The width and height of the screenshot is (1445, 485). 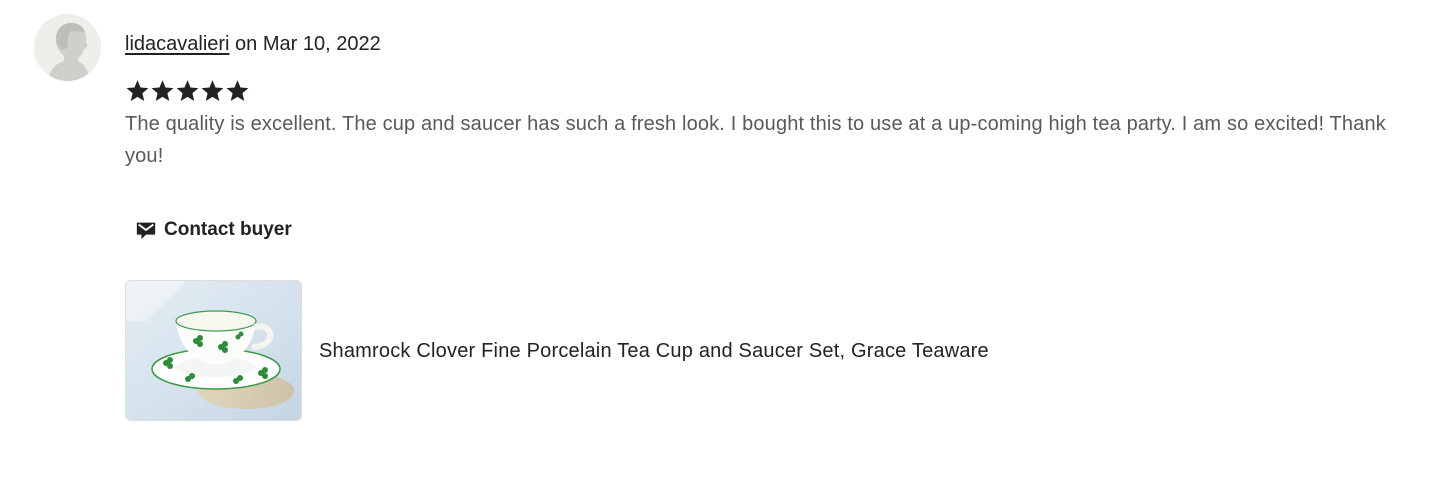 I want to click on default-avatar-icon, so click(x=67, y=47).